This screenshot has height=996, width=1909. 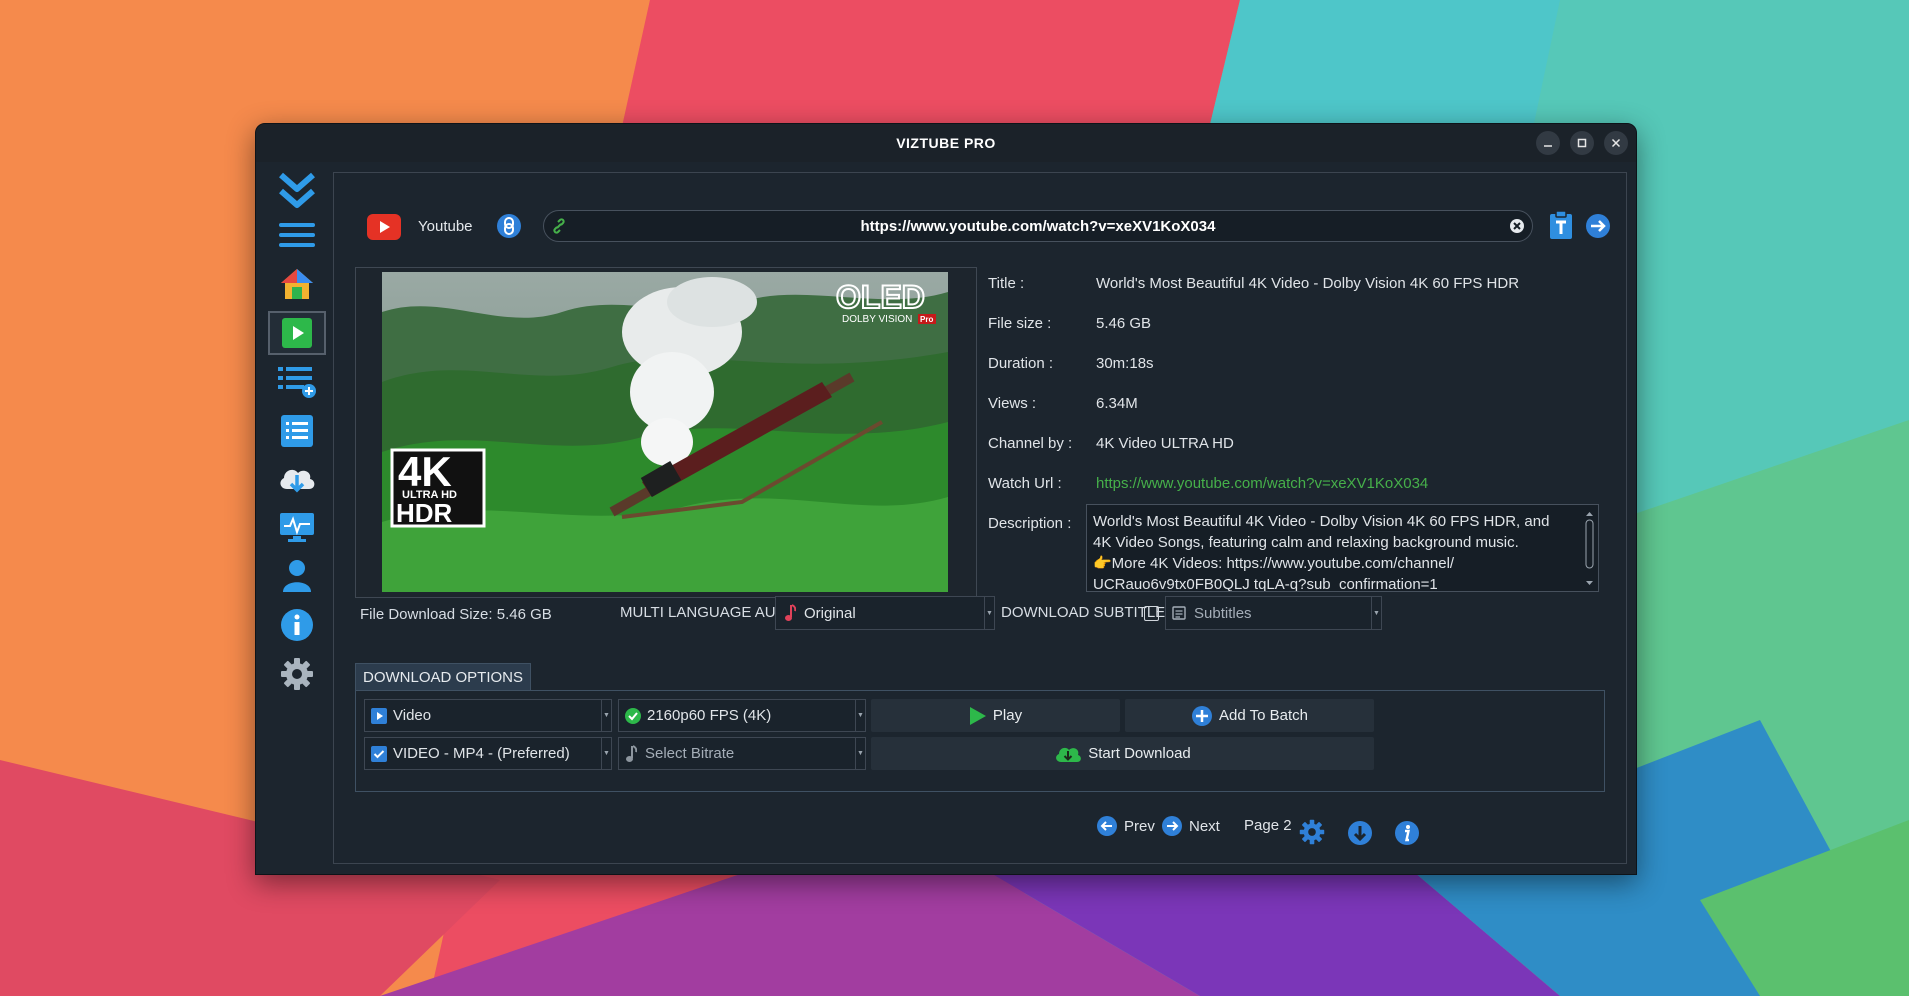 What do you see at coordinates (1117, 403) in the screenshot?
I see `views-value: 6.34M` at bounding box center [1117, 403].